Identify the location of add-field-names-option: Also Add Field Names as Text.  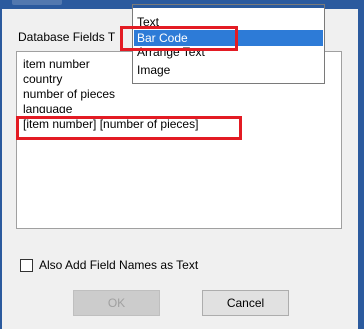
(109, 265).